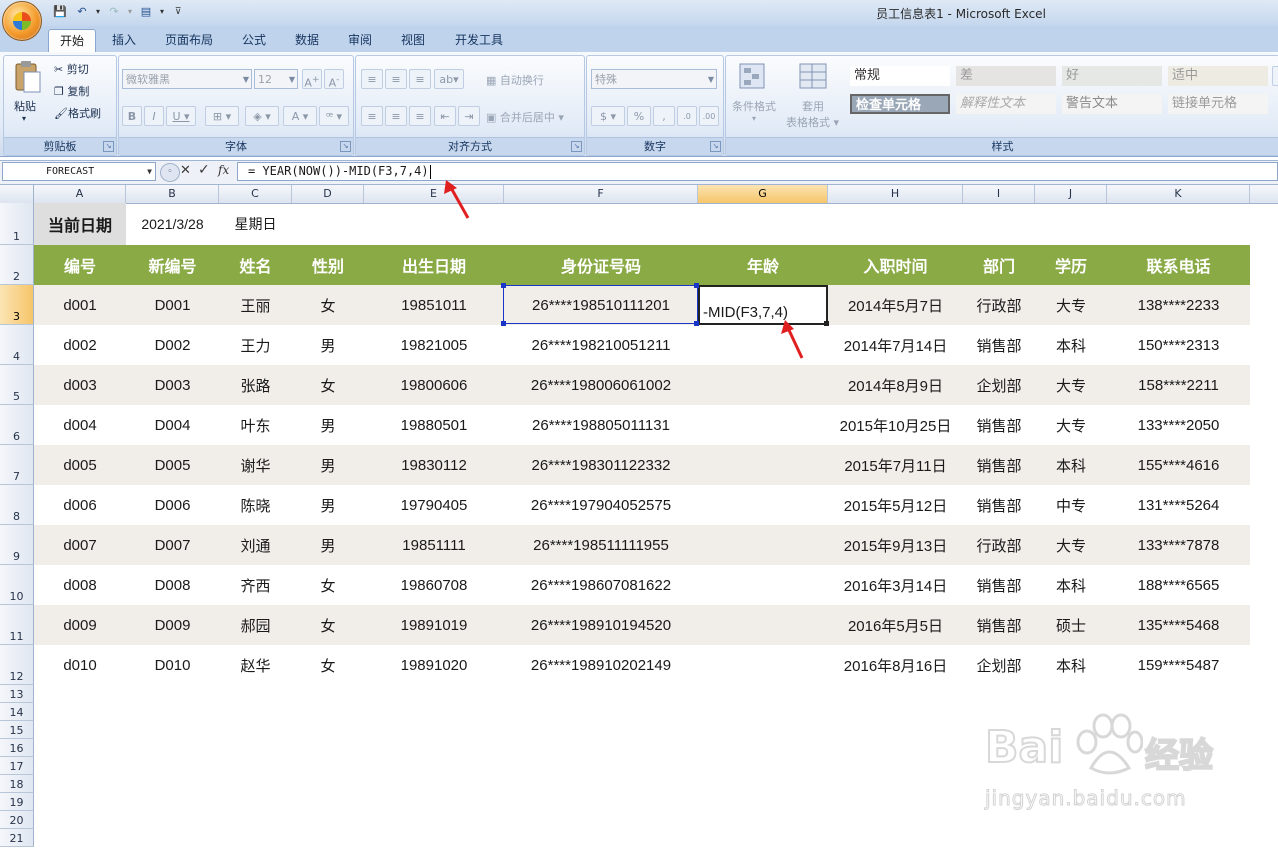  Describe the element at coordinates (124, 40) in the screenshot. I see `tab-insert: 插入` at that location.